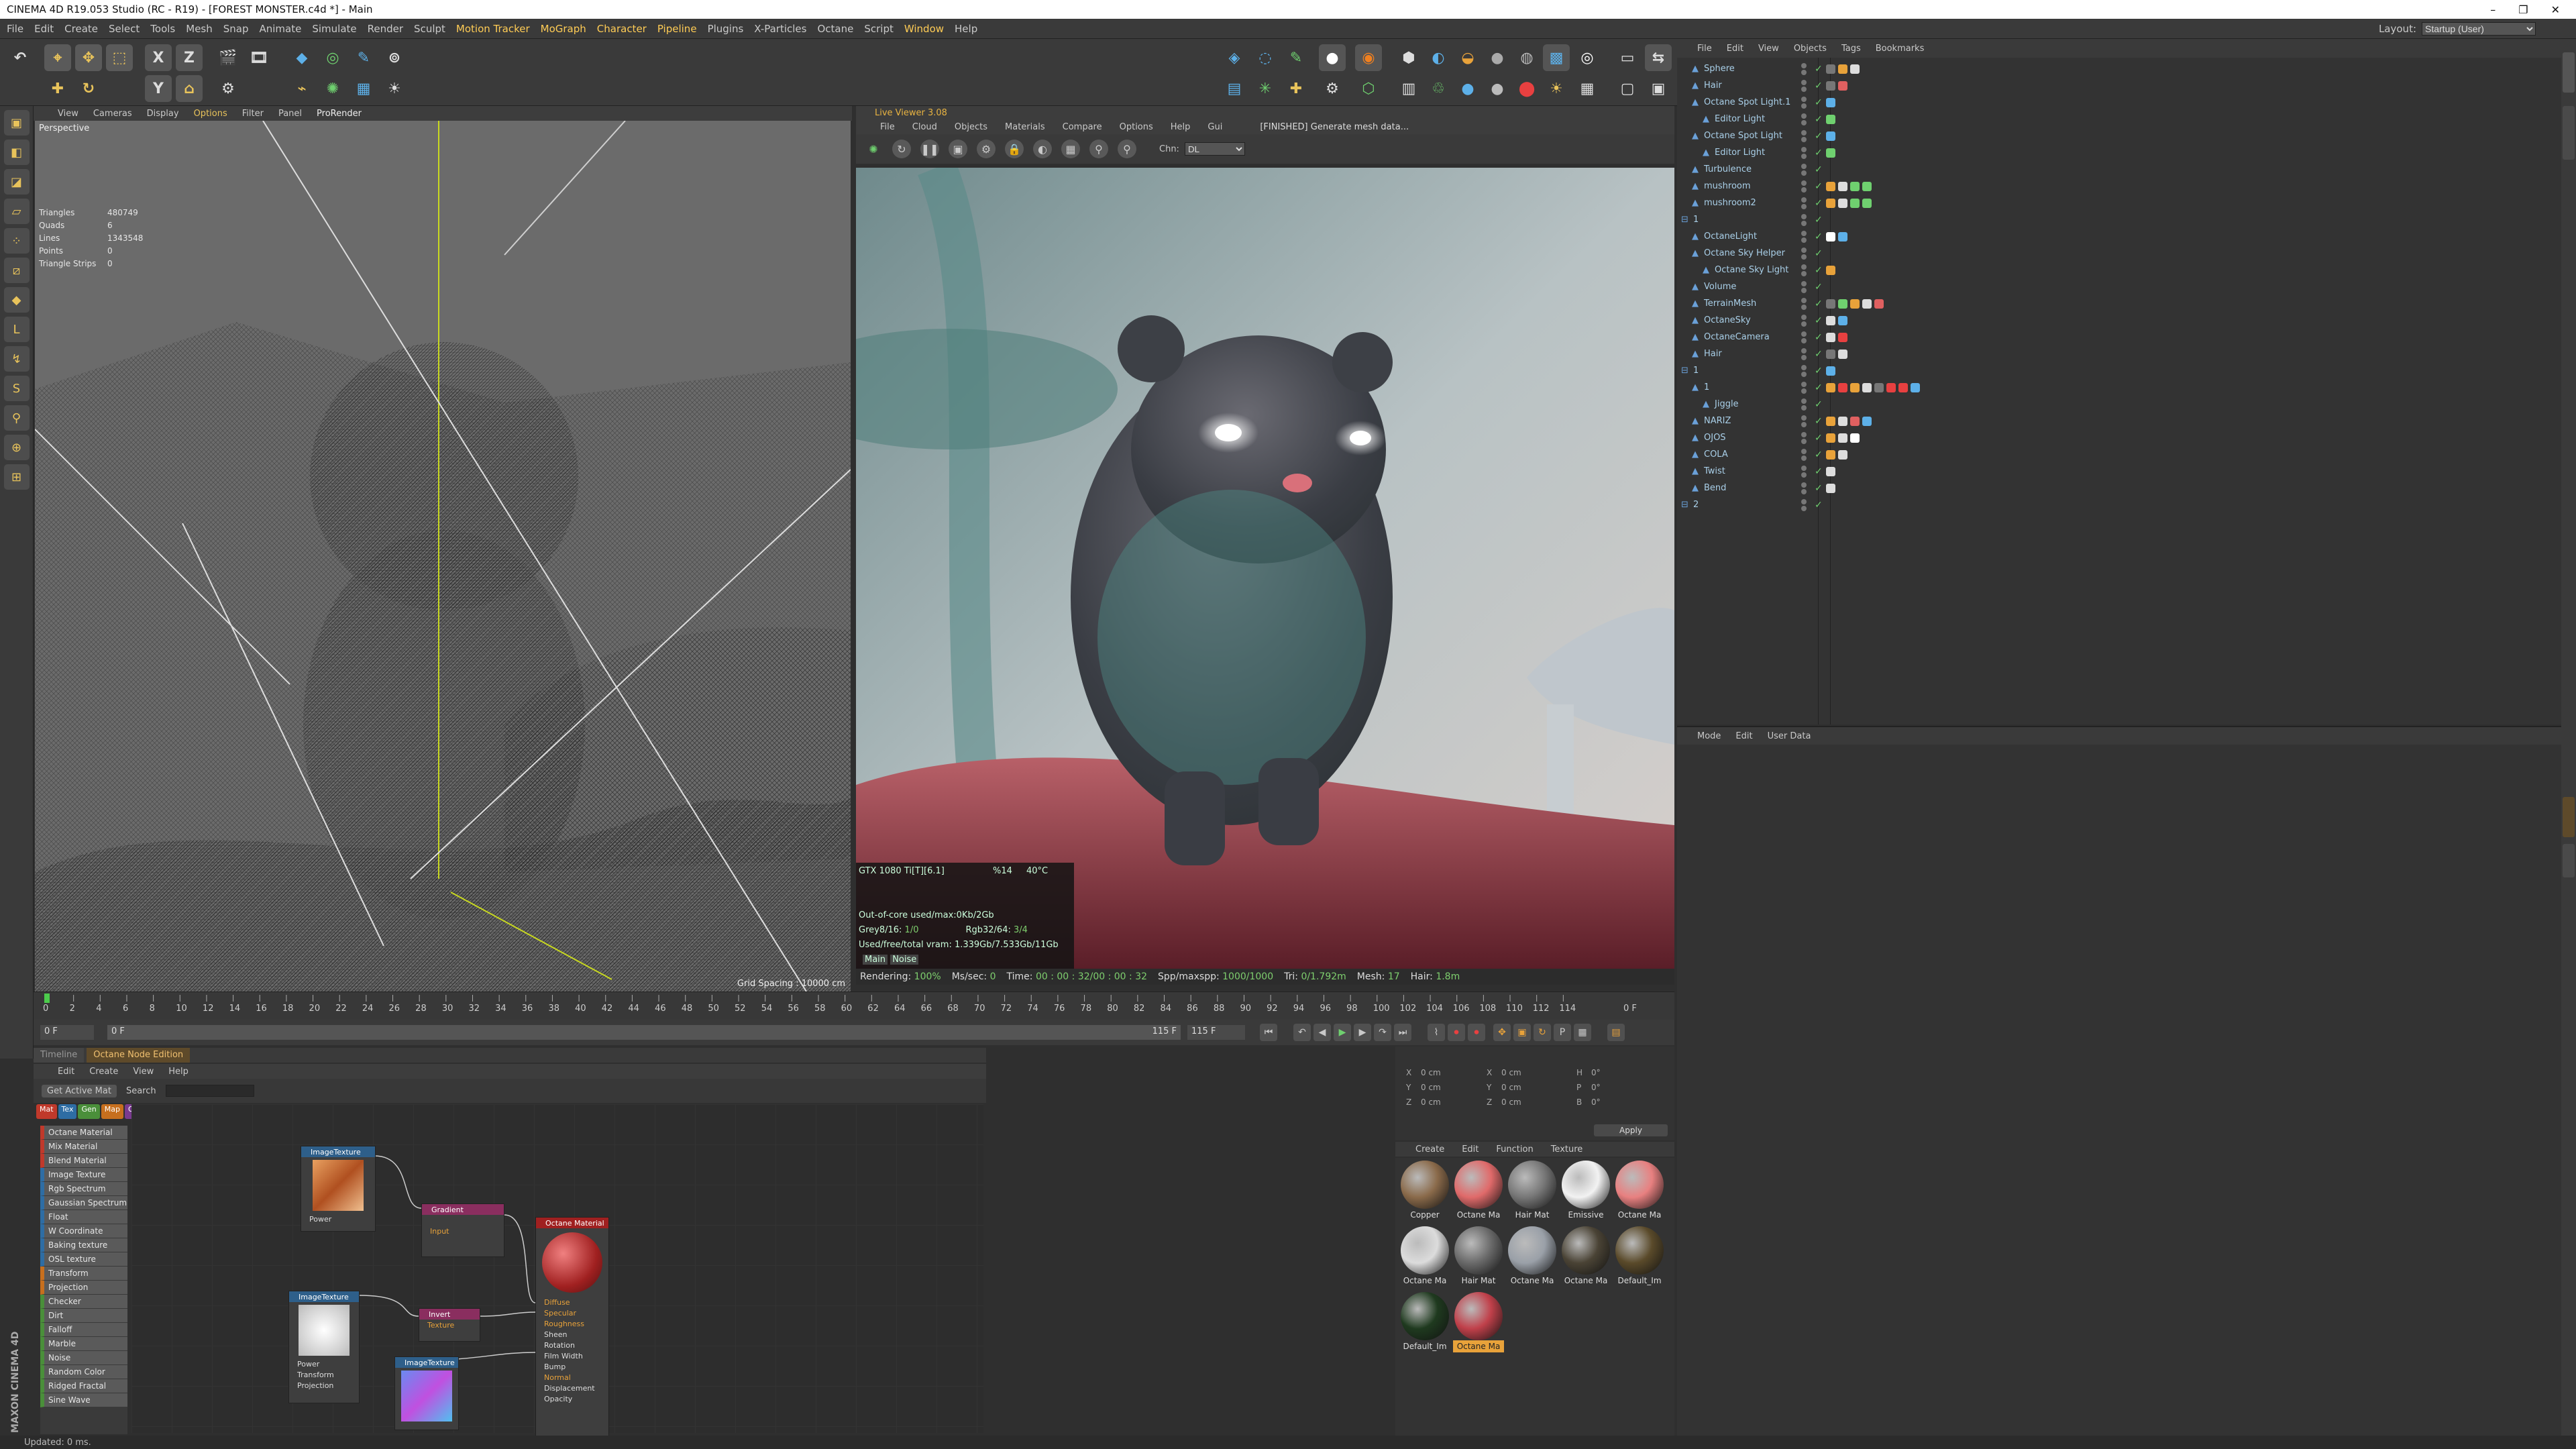  What do you see at coordinates (83, 1175) in the screenshot?
I see `node-type-item: Image Texture` at bounding box center [83, 1175].